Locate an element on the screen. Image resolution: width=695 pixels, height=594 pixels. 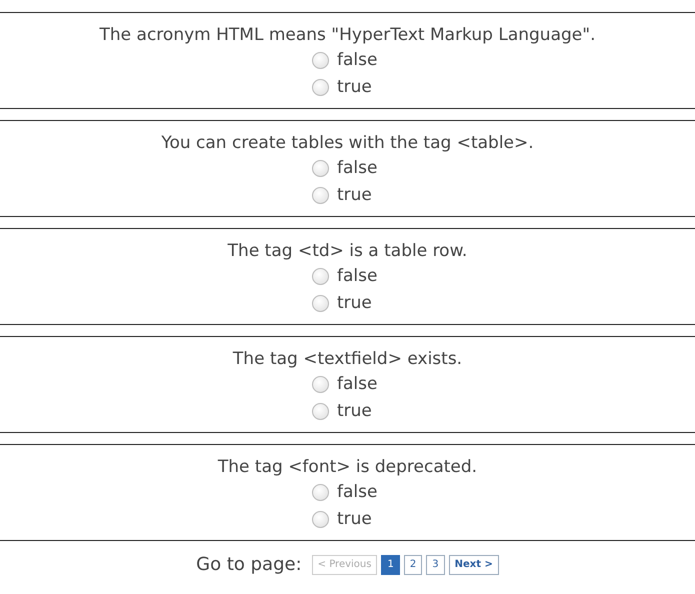
question-text: You can create tables with the tag <table>. is located at coordinates (347, 143).